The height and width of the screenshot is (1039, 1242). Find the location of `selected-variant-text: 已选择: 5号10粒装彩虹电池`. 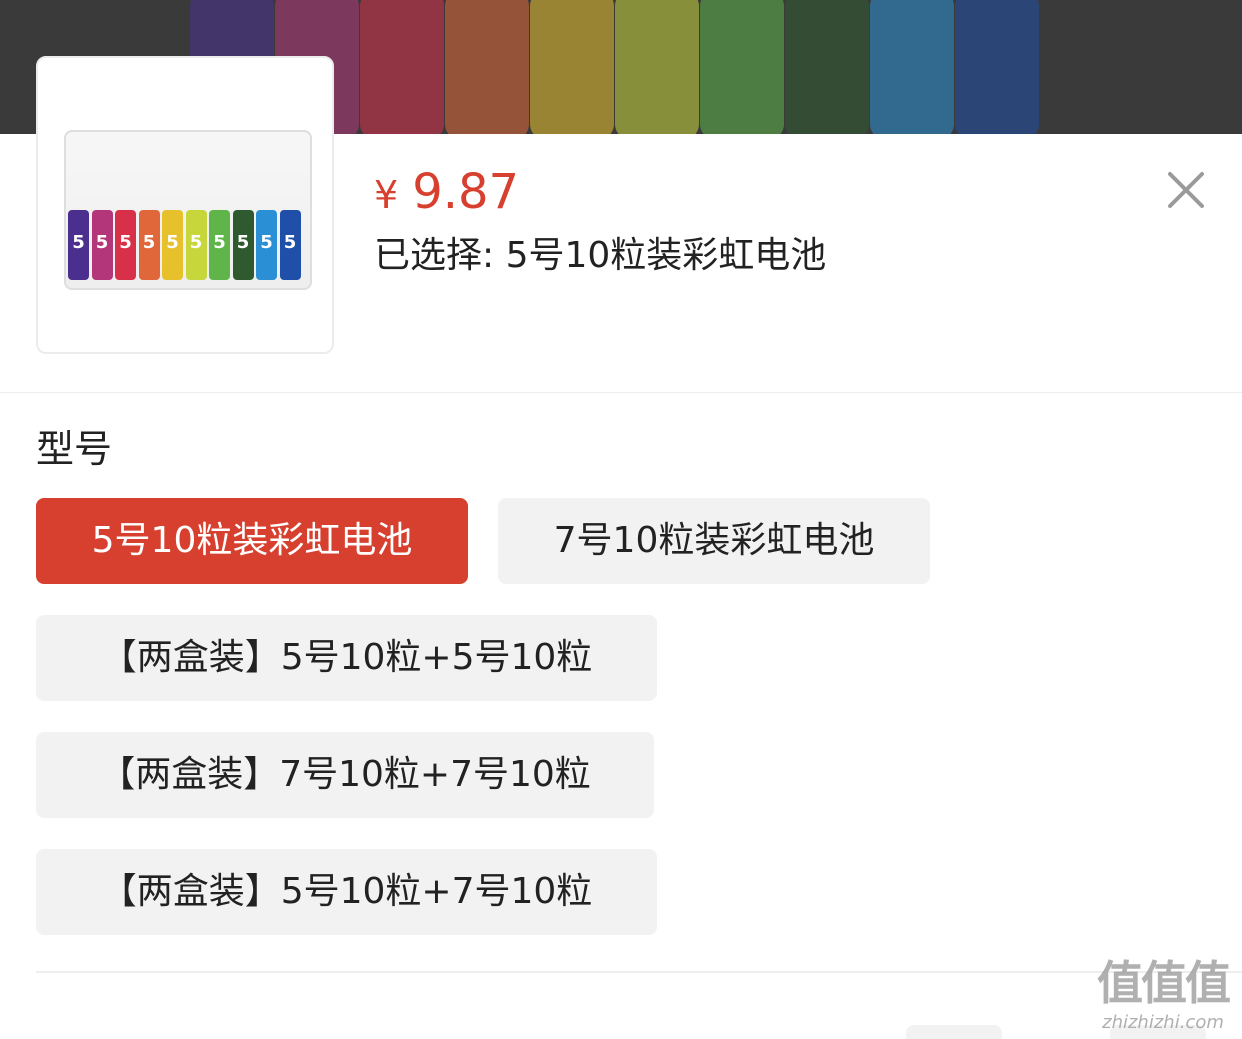

selected-variant-text: 已选择: 5号10粒装彩虹电池 is located at coordinates (600, 255).